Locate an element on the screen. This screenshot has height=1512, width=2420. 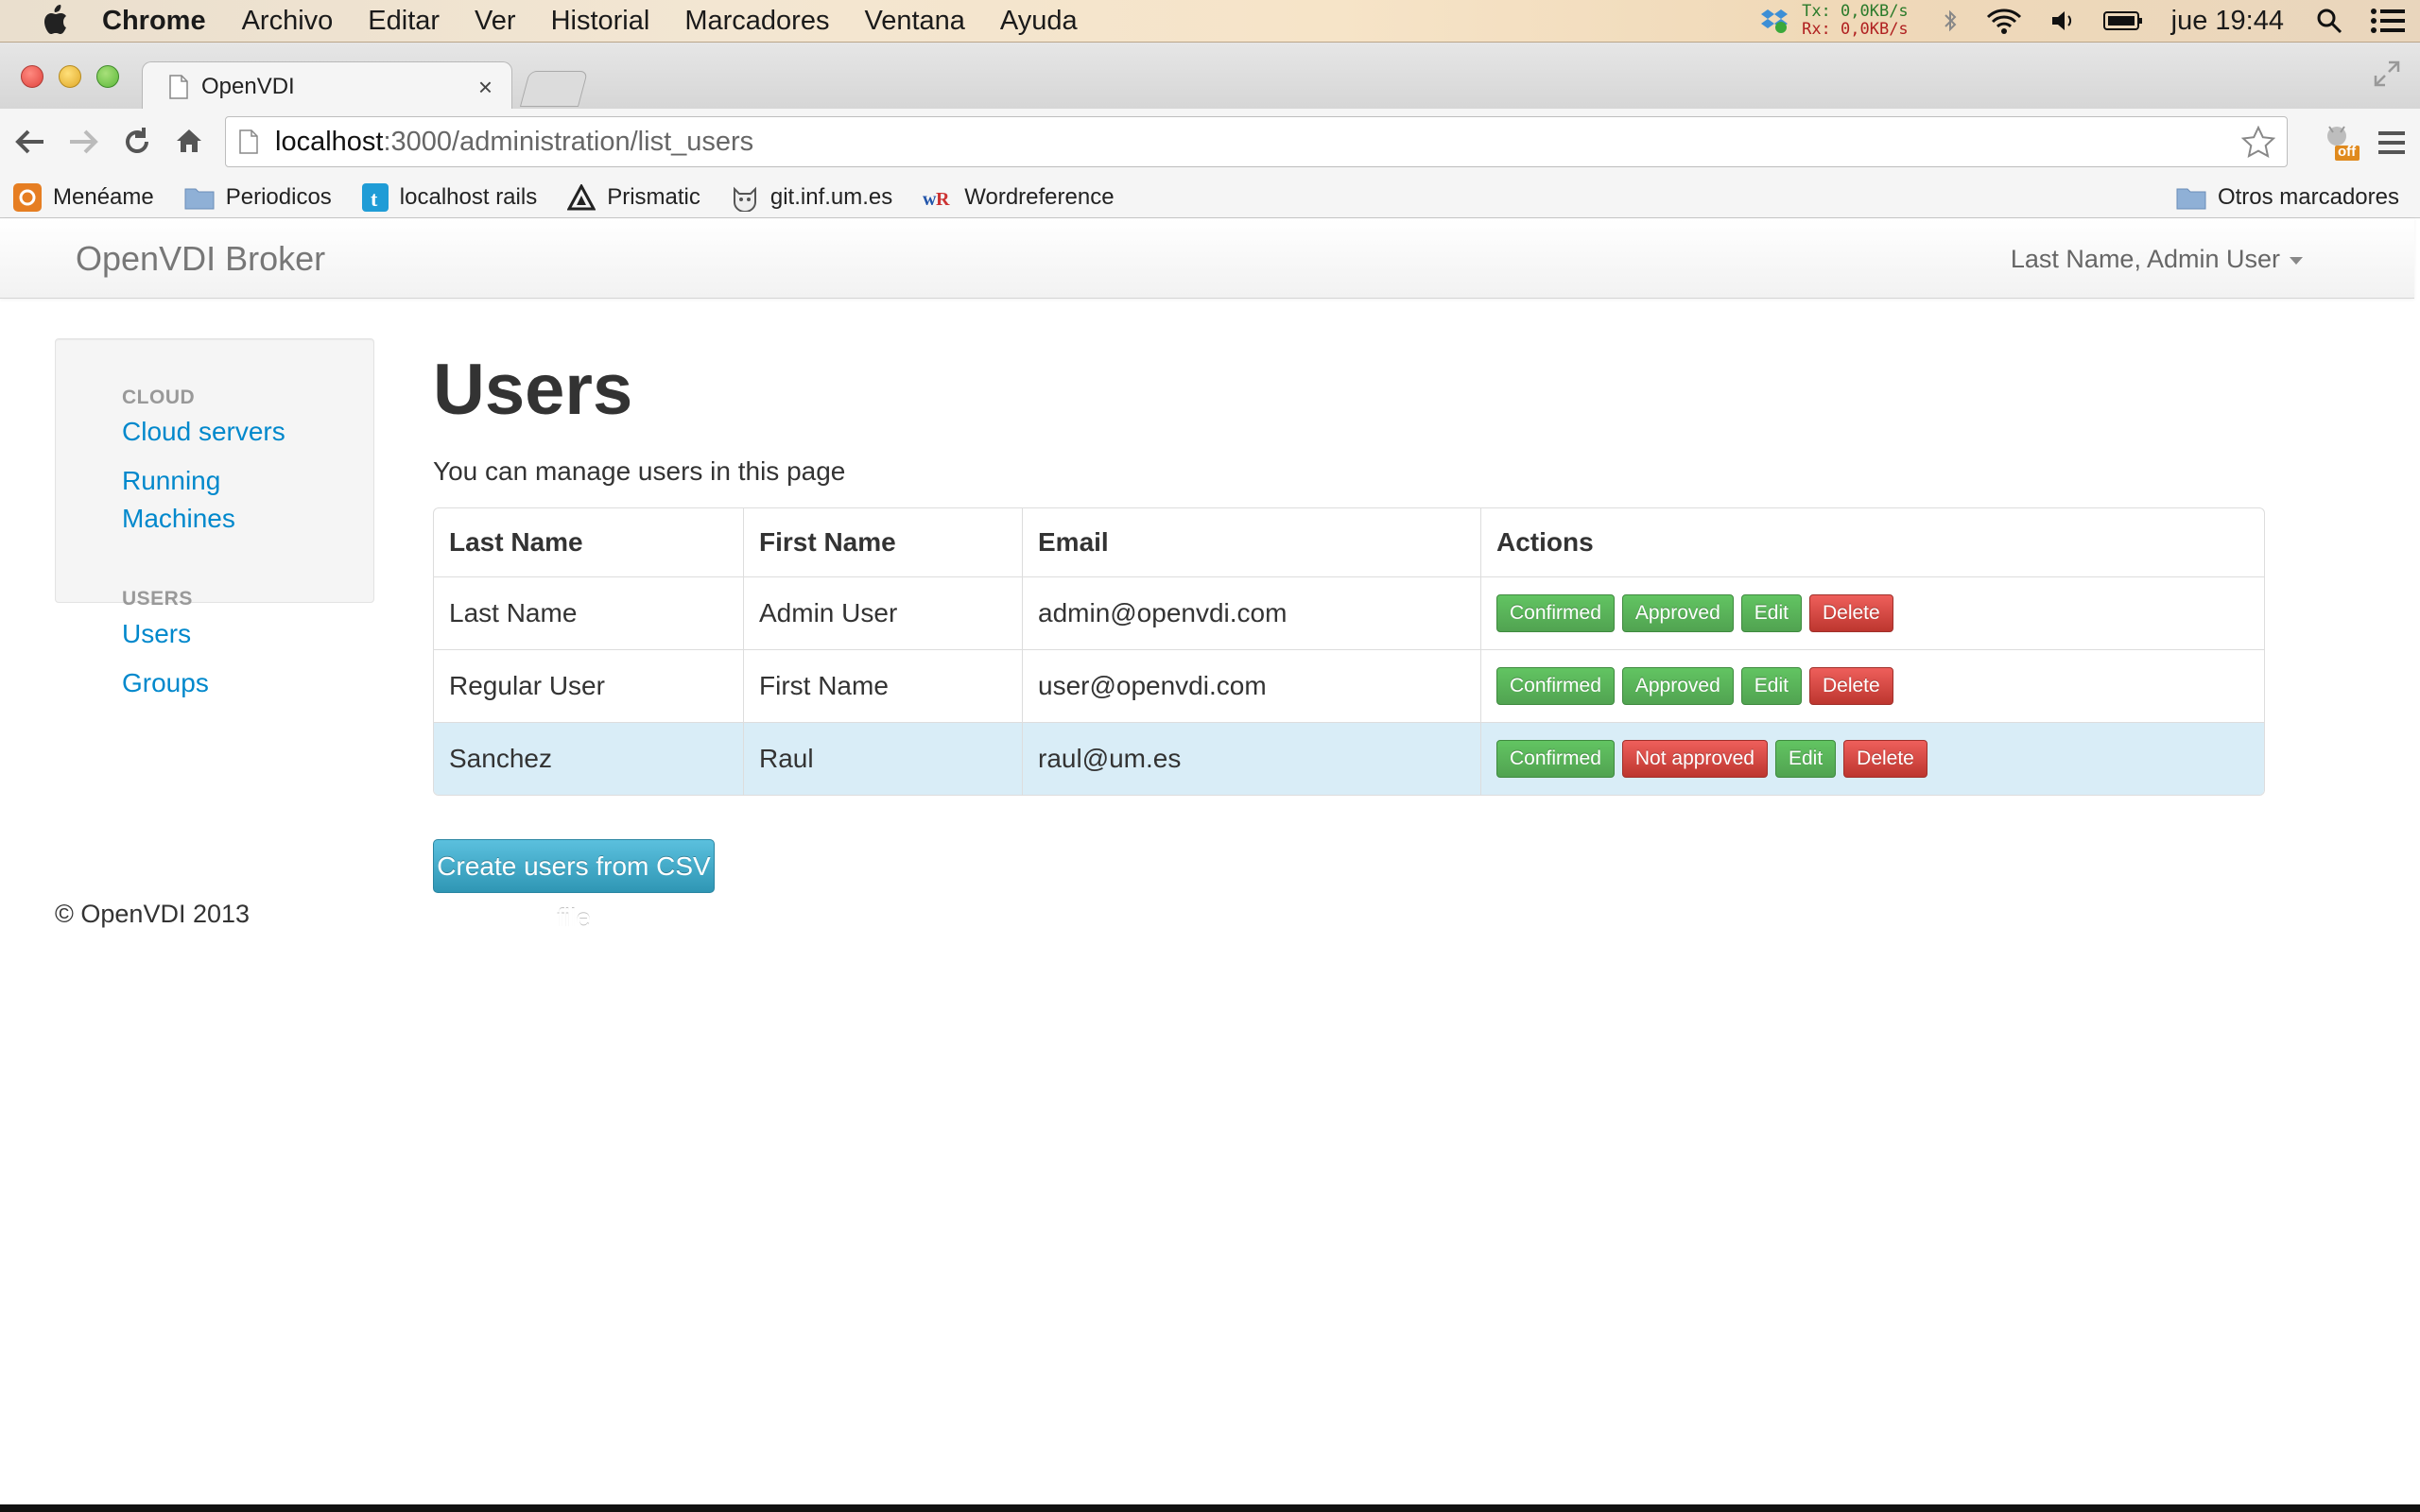
bookmark-wordreference: wR Wordreference is located at coordinates (1019, 197).